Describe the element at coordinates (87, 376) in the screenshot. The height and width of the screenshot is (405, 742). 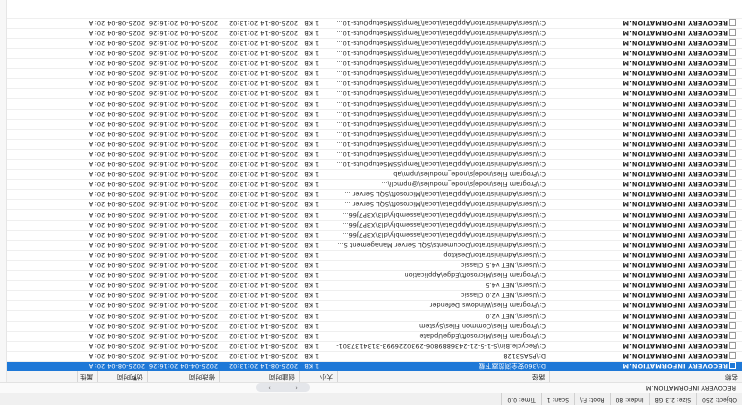
I see `column-header-attr: 属性` at that location.